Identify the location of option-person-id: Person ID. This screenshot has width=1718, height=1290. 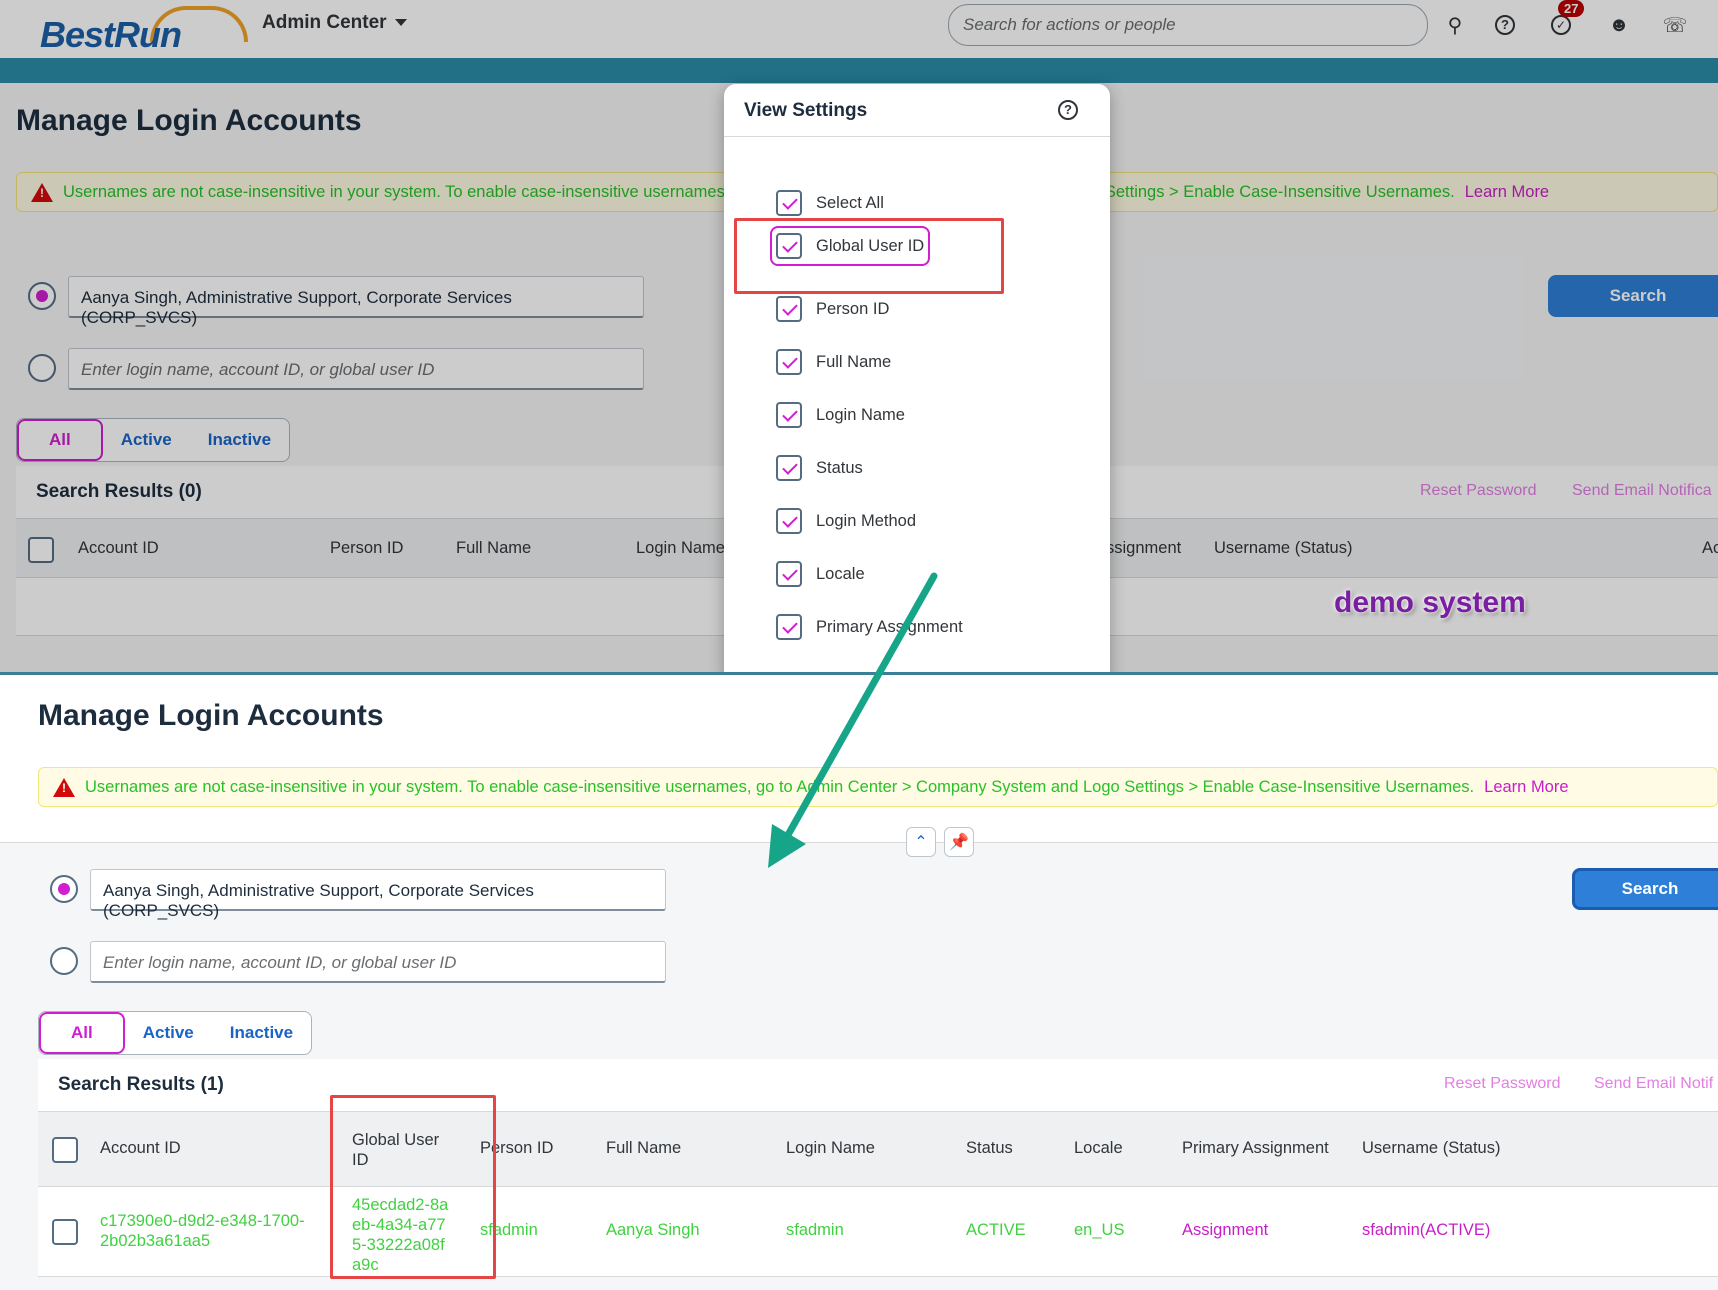
(832, 309).